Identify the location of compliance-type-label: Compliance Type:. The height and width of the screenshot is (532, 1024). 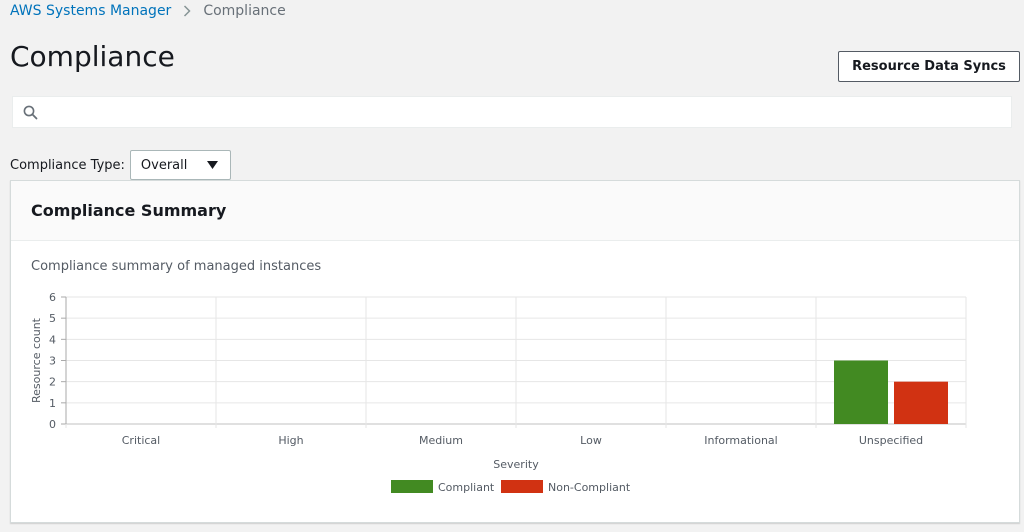
(67, 165).